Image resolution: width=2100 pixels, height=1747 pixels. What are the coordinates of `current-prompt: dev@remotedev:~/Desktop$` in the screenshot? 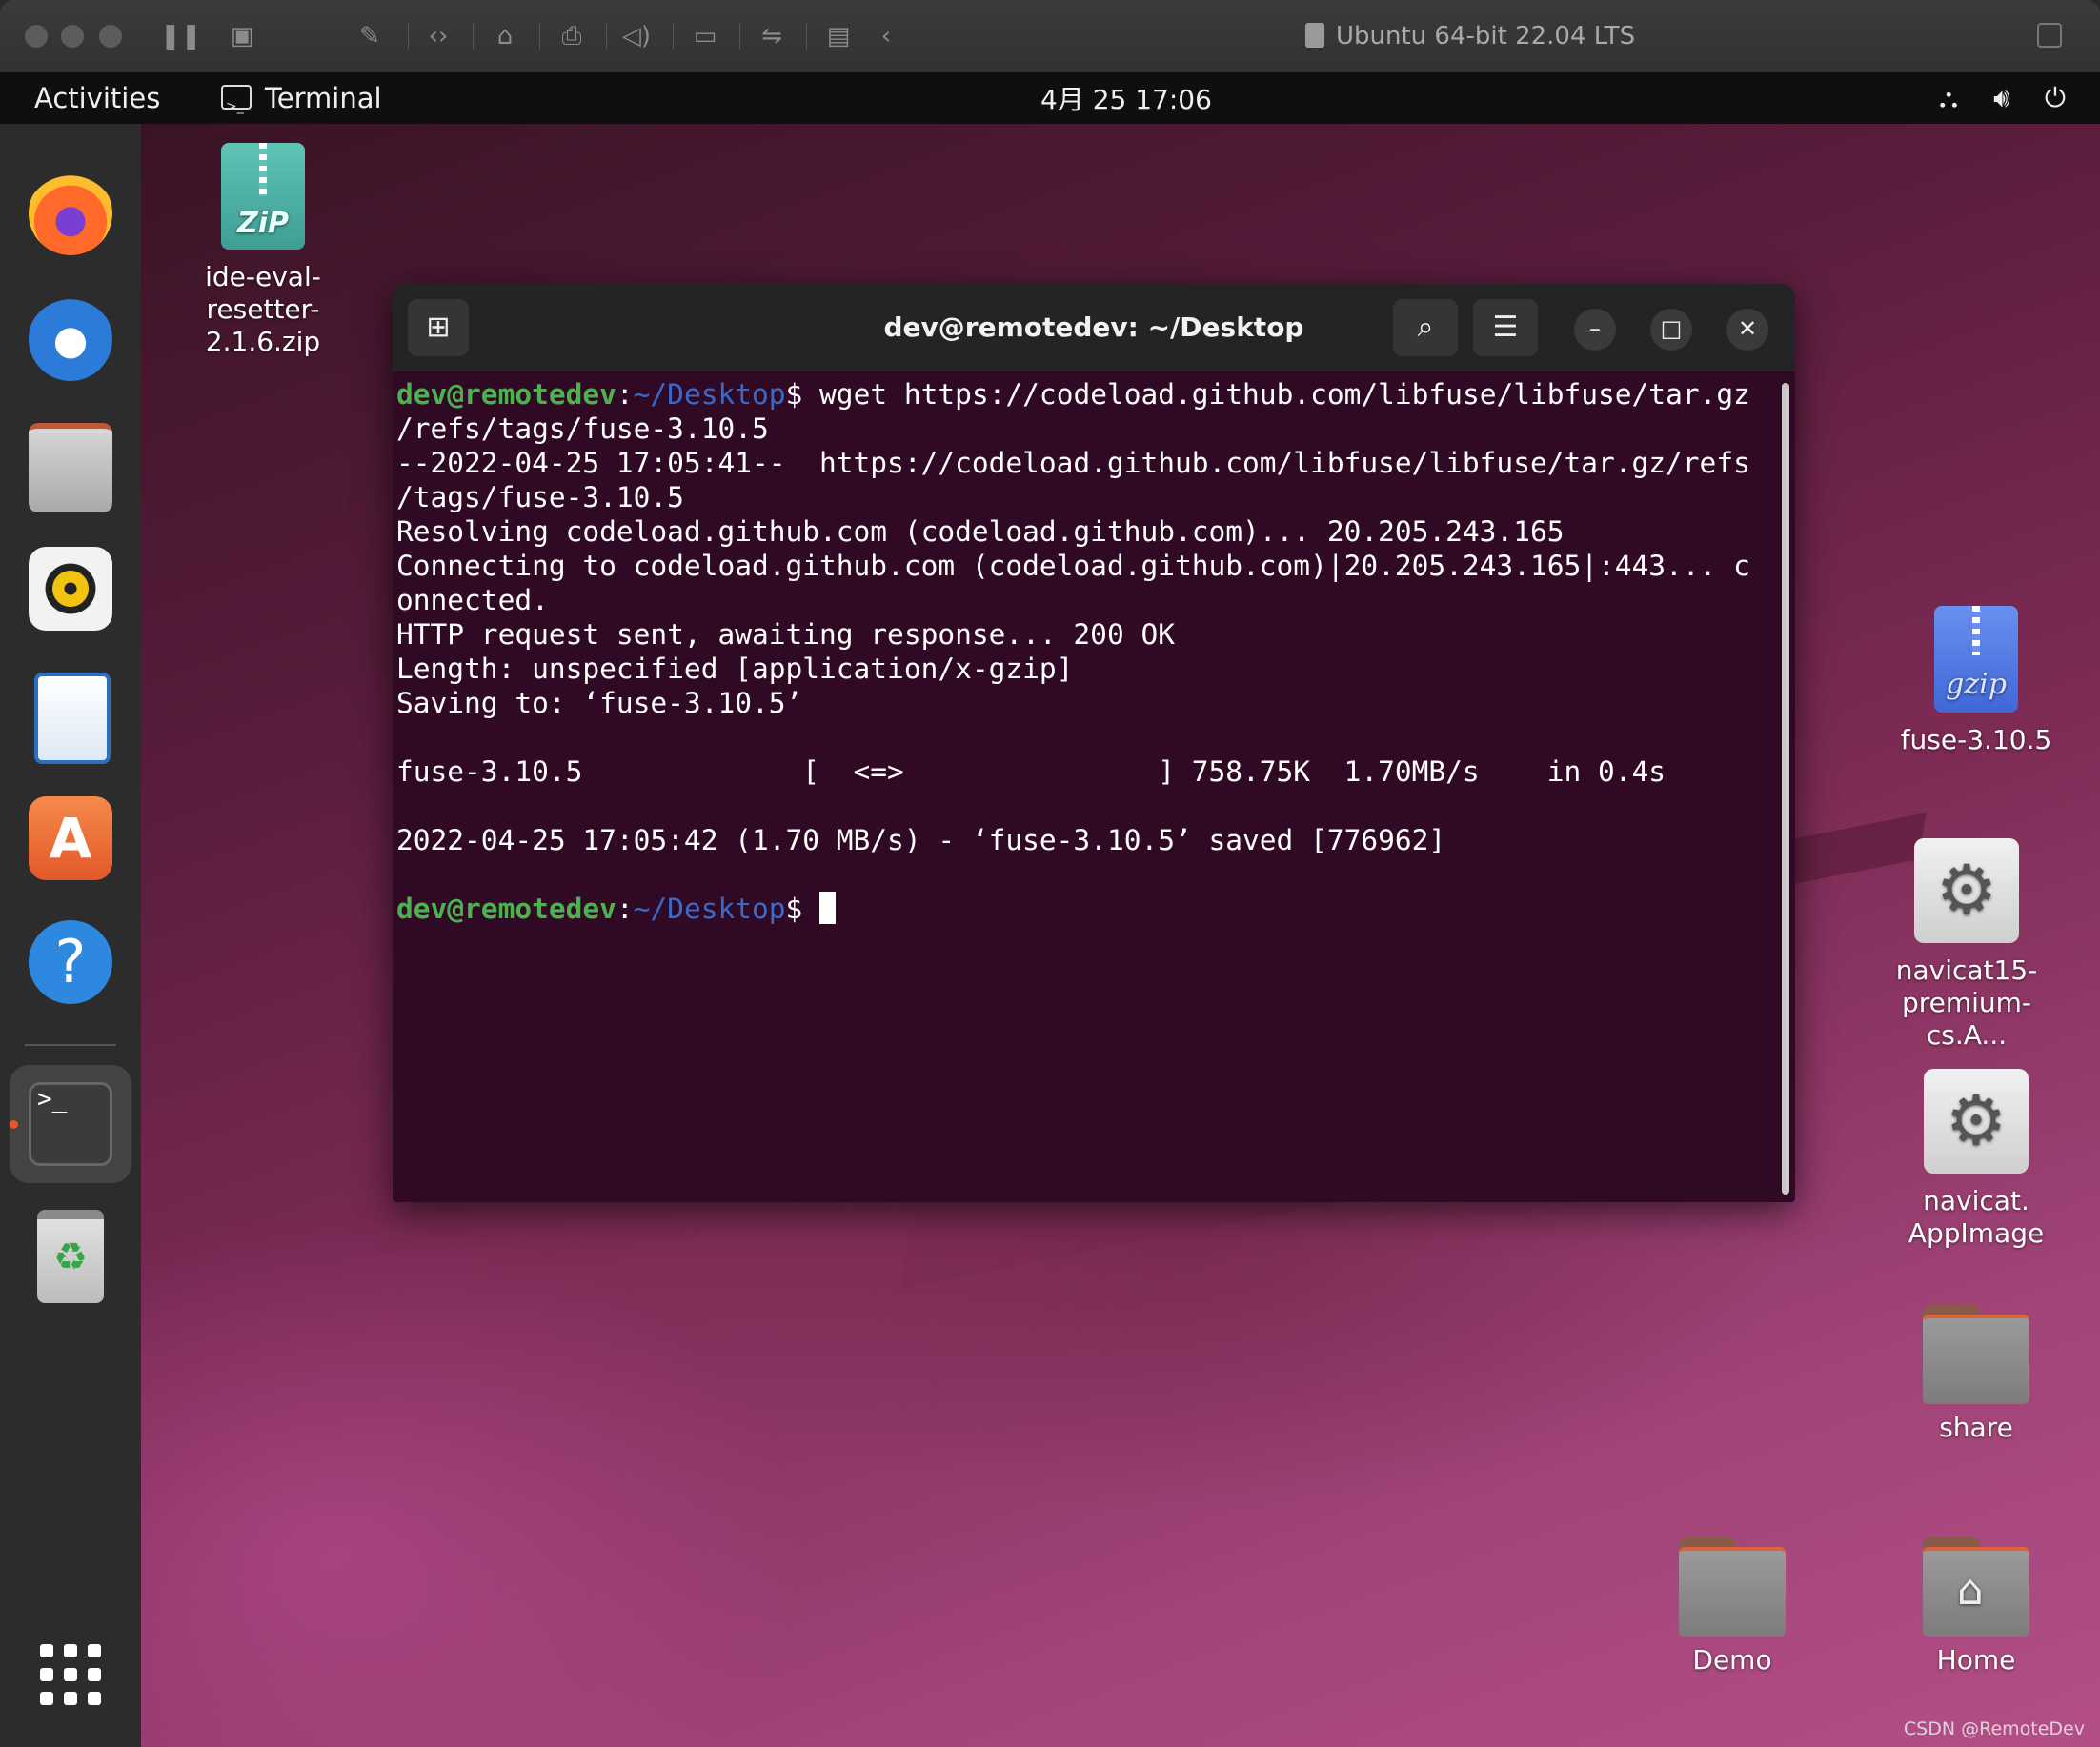 It's located at (1082, 909).